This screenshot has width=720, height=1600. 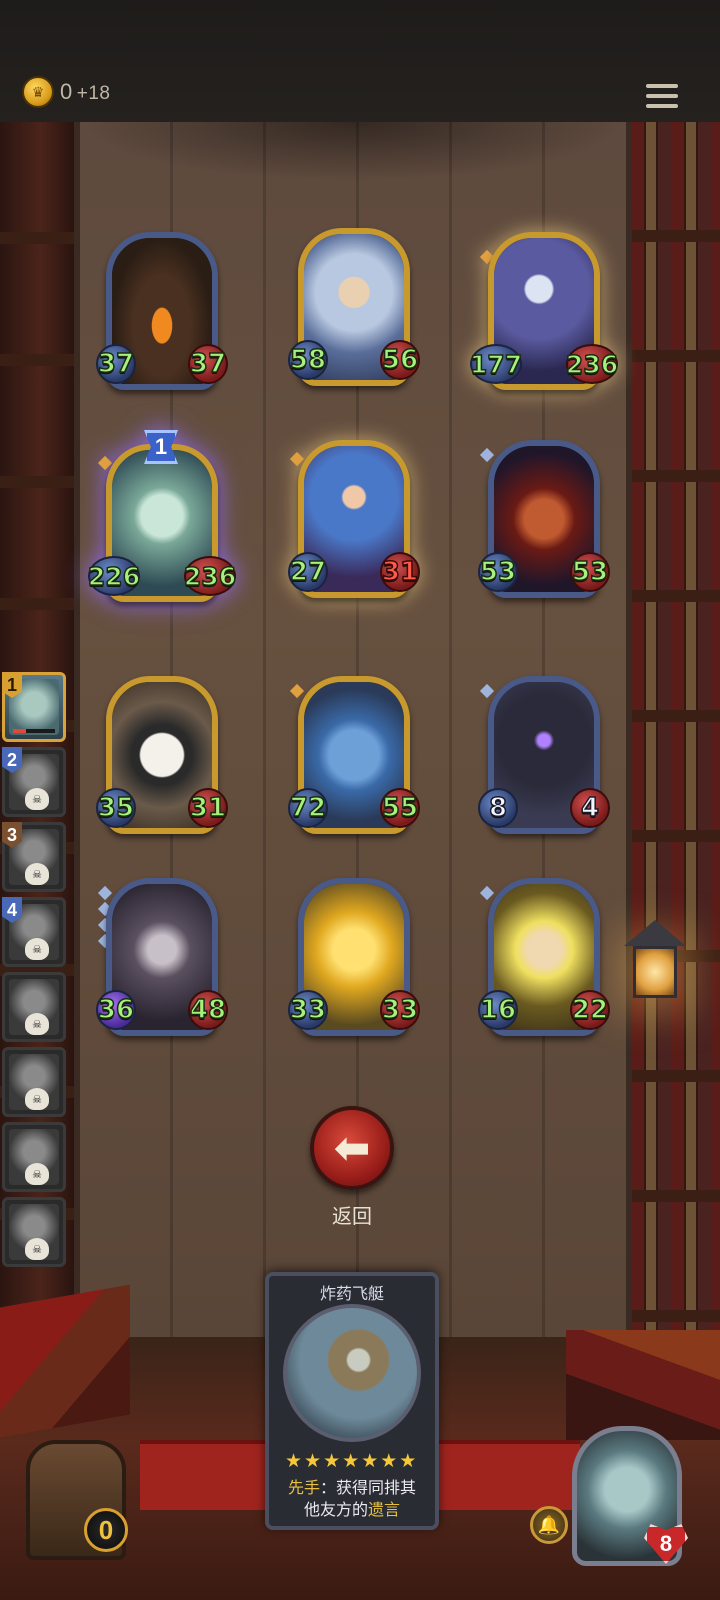 I want to click on attack-stat: 53, so click(x=498, y=572).